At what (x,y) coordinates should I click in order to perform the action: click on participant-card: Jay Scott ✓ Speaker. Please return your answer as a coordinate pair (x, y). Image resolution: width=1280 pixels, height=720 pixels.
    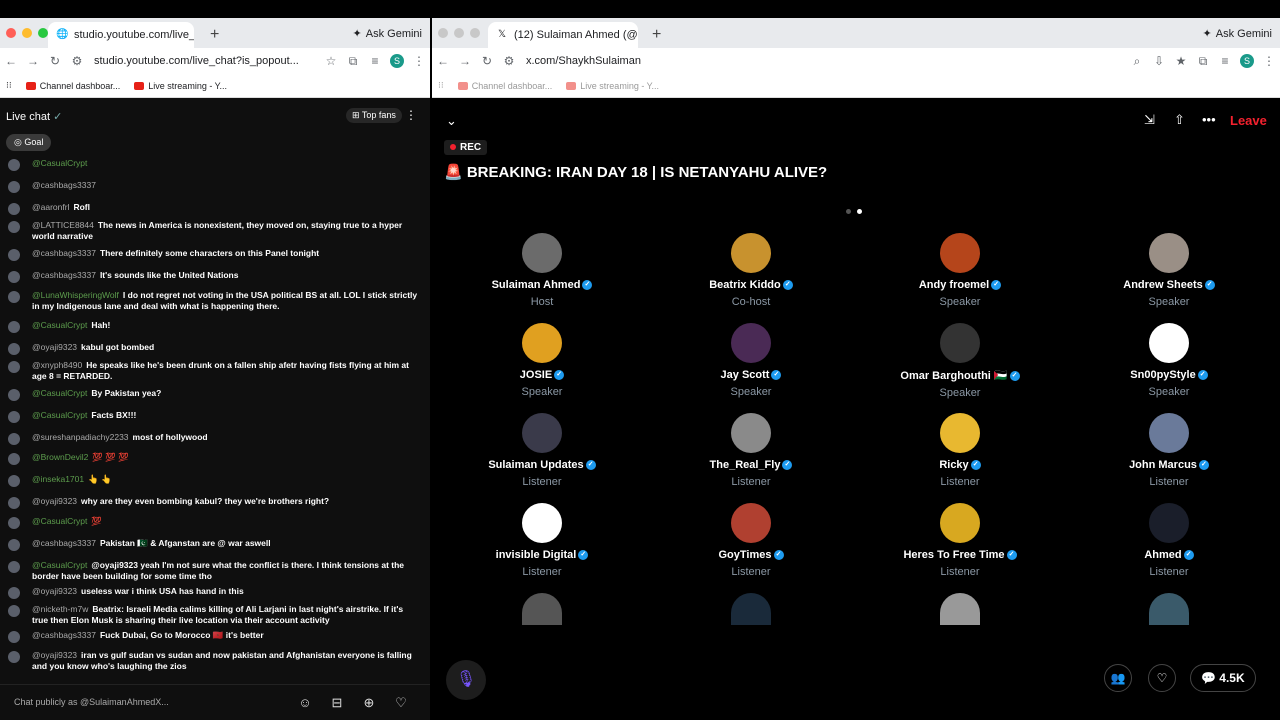
    Looking at the image, I should click on (751, 360).